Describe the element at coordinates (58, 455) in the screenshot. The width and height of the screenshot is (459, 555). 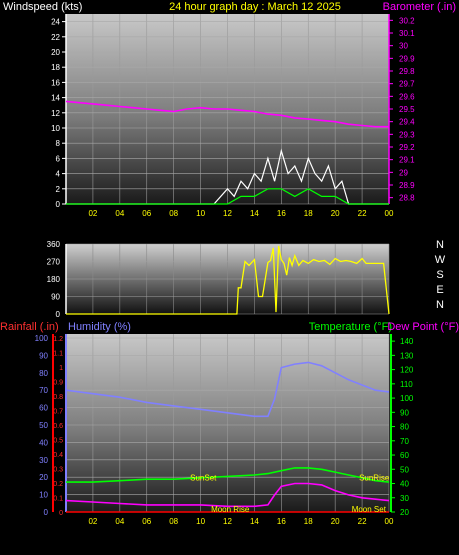
I see `tick-label: 0.4` at that location.